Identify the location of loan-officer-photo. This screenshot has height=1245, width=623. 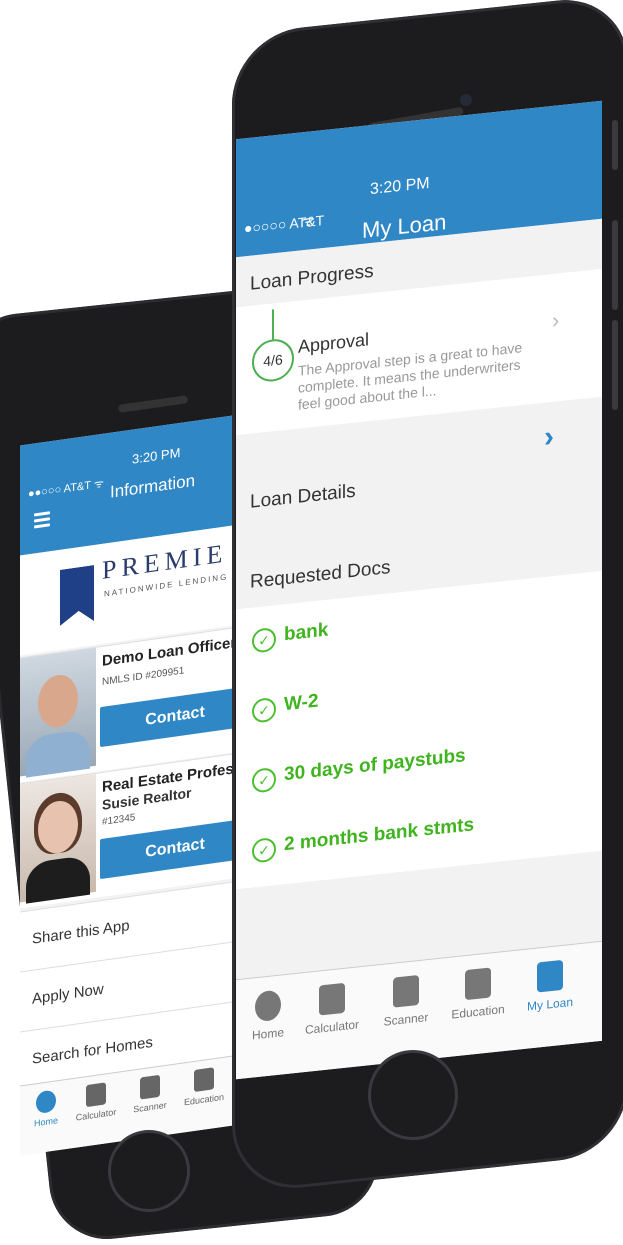
(58, 712).